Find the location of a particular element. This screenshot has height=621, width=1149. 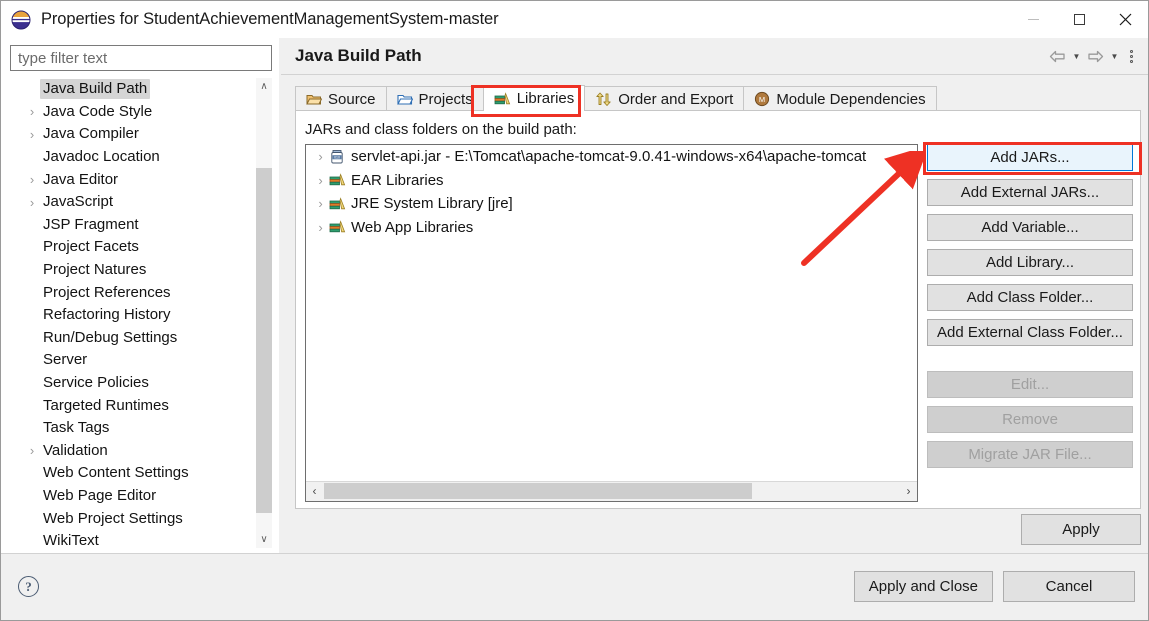

sidebar-item-label: Java Build Path is located at coordinates (95, 89).